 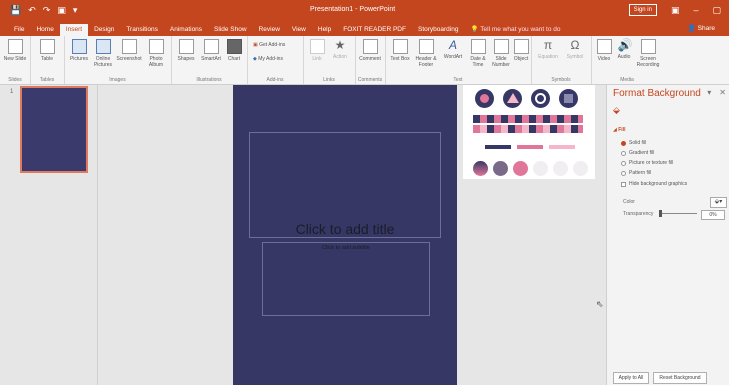 What do you see at coordinates (234, 50) in the screenshot?
I see `chart-button: Chart` at bounding box center [234, 50].